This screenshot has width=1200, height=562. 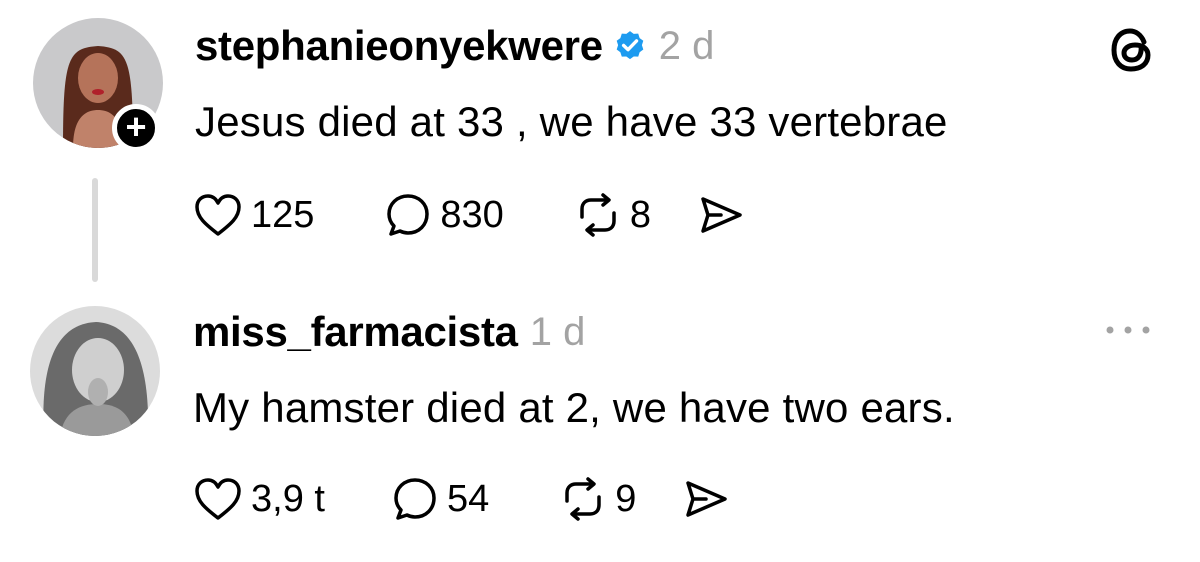 What do you see at coordinates (440, 499) in the screenshot?
I see `comment-button: 54` at bounding box center [440, 499].